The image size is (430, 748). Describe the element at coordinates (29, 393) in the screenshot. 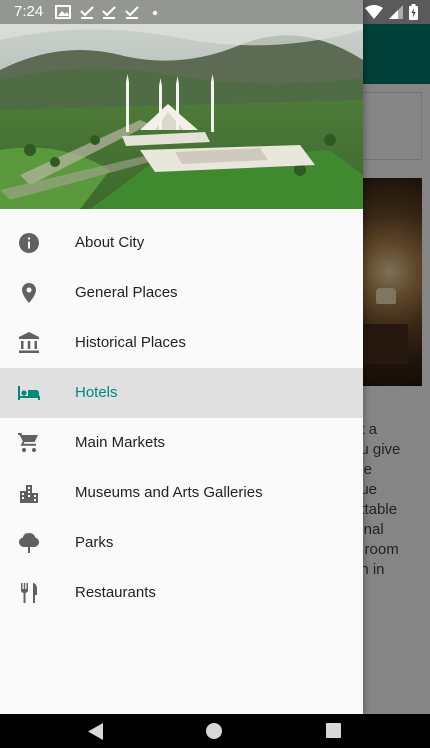

I see `hotel-bed-icon` at that location.